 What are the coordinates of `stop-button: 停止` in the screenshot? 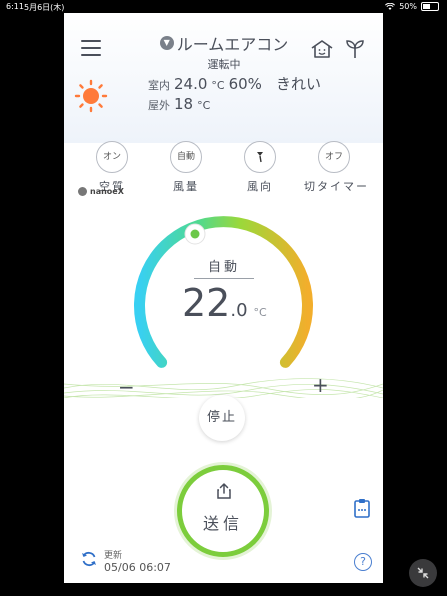 It's located at (222, 418).